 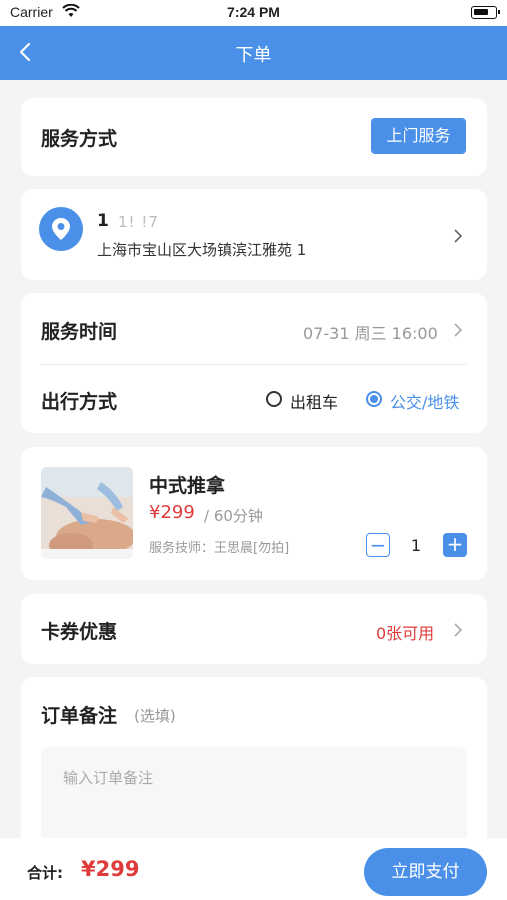 What do you see at coordinates (374, 399) in the screenshot?
I see `transit-radio` at bounding box center [374, 399].